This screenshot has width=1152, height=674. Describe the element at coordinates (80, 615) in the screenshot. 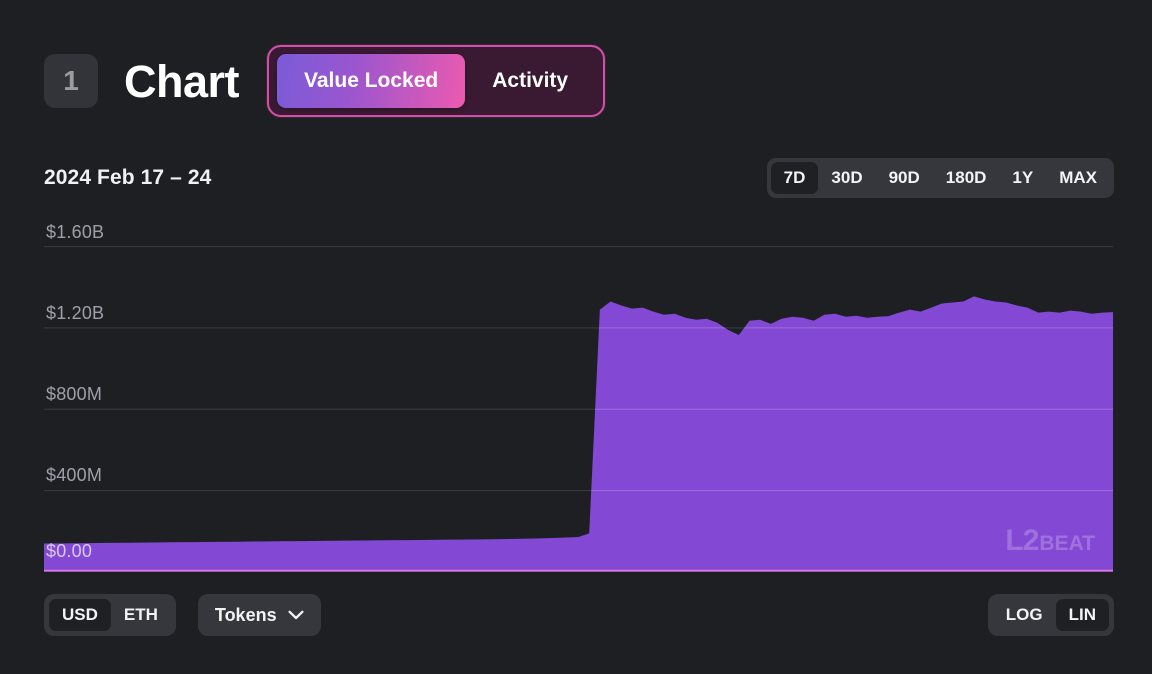

I see `currency-usd: USD` at that location.